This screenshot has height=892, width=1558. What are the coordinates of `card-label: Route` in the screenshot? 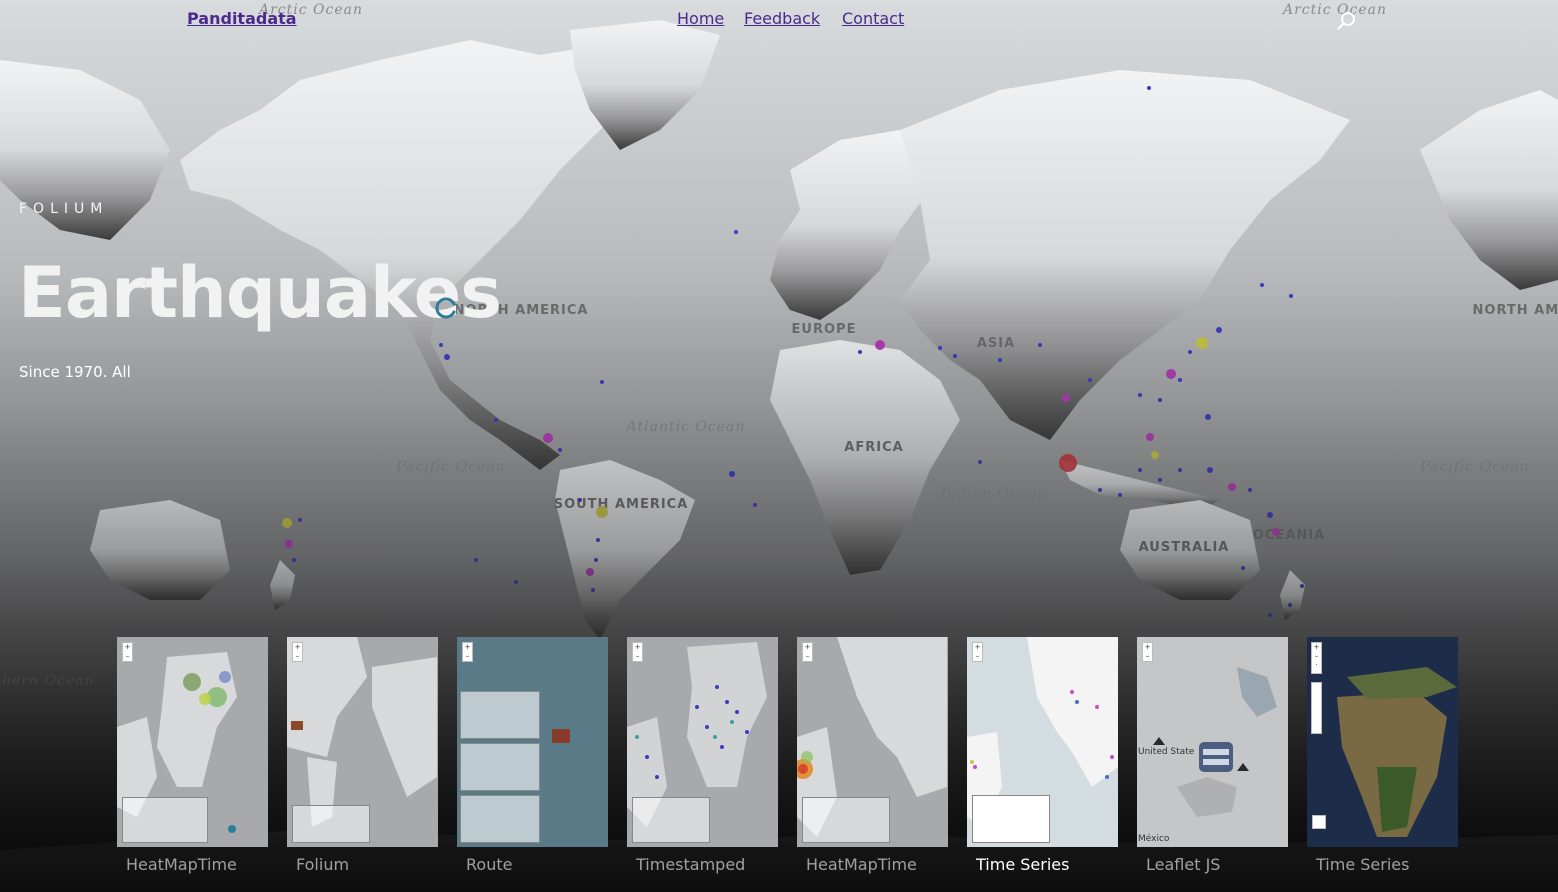 It's located at (489, 864).